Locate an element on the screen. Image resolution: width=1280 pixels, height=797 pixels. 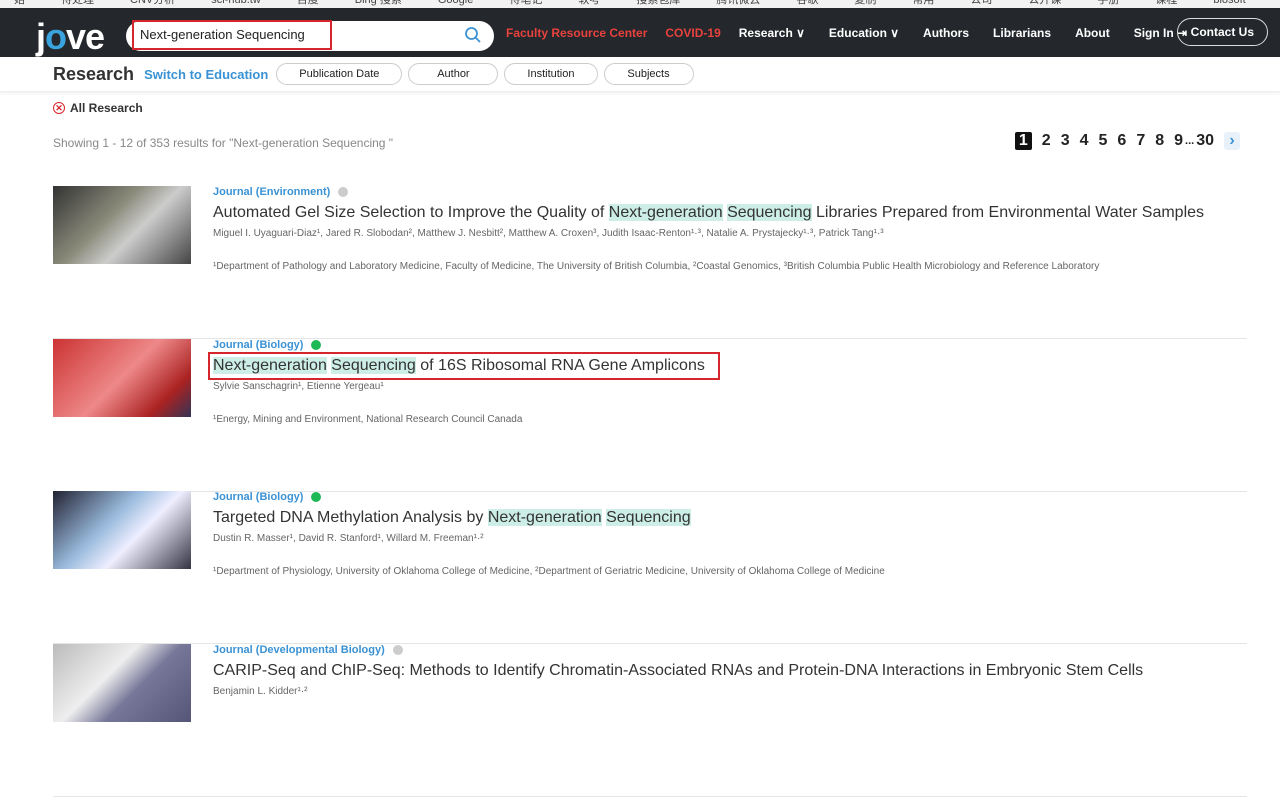
page-title: Research is located at coordinates (94, 73).